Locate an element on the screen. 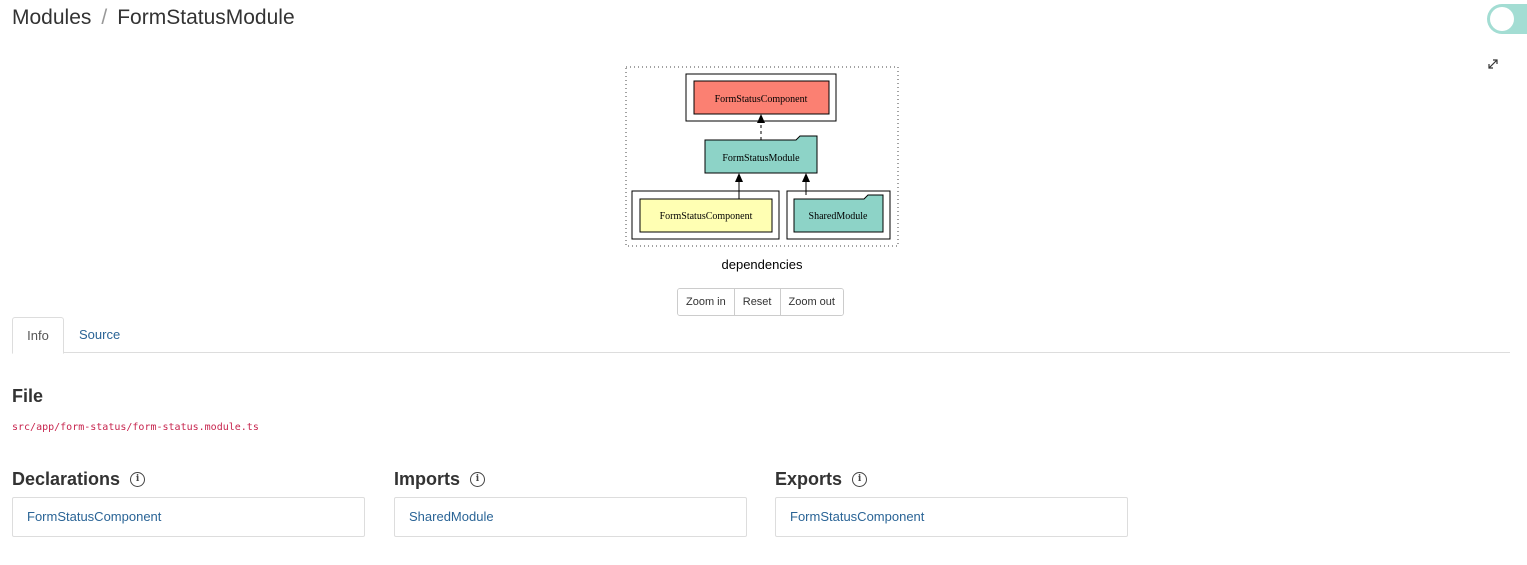 This screenshot has height=565, width=1527. imports-heading: Imports is located at coordinates (427, 478).